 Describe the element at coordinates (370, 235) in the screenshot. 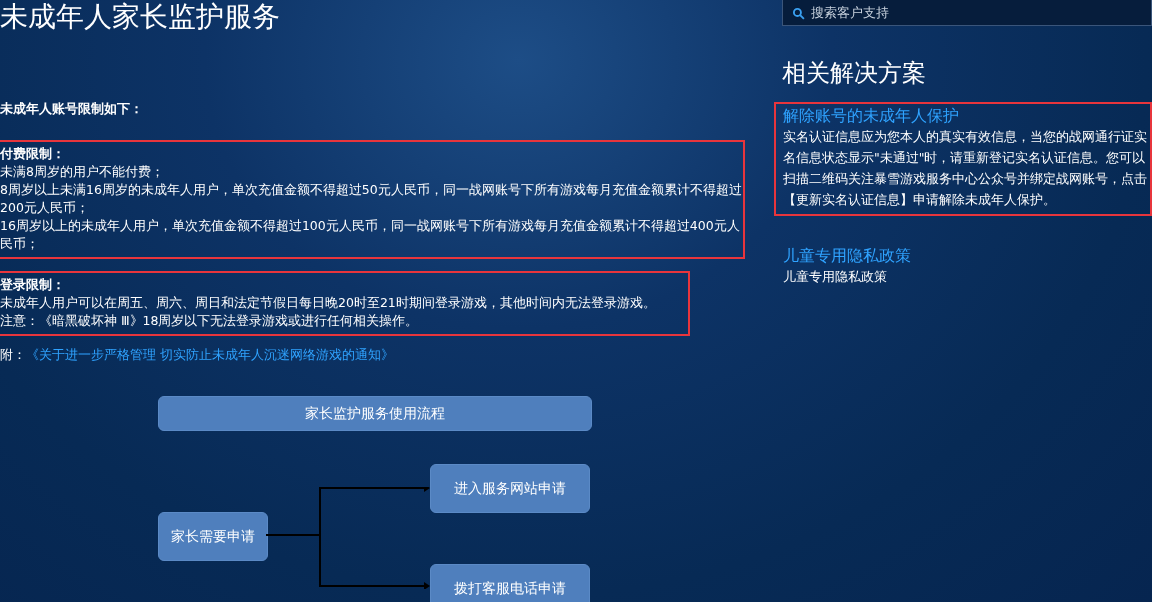

I see `rule-text: 16周岁以上的未成年人用户，单次充值金额不得超过100元人民币，同一战网账号下所有游戏每月充值金额累计不得超过400元人民币；` at that location.